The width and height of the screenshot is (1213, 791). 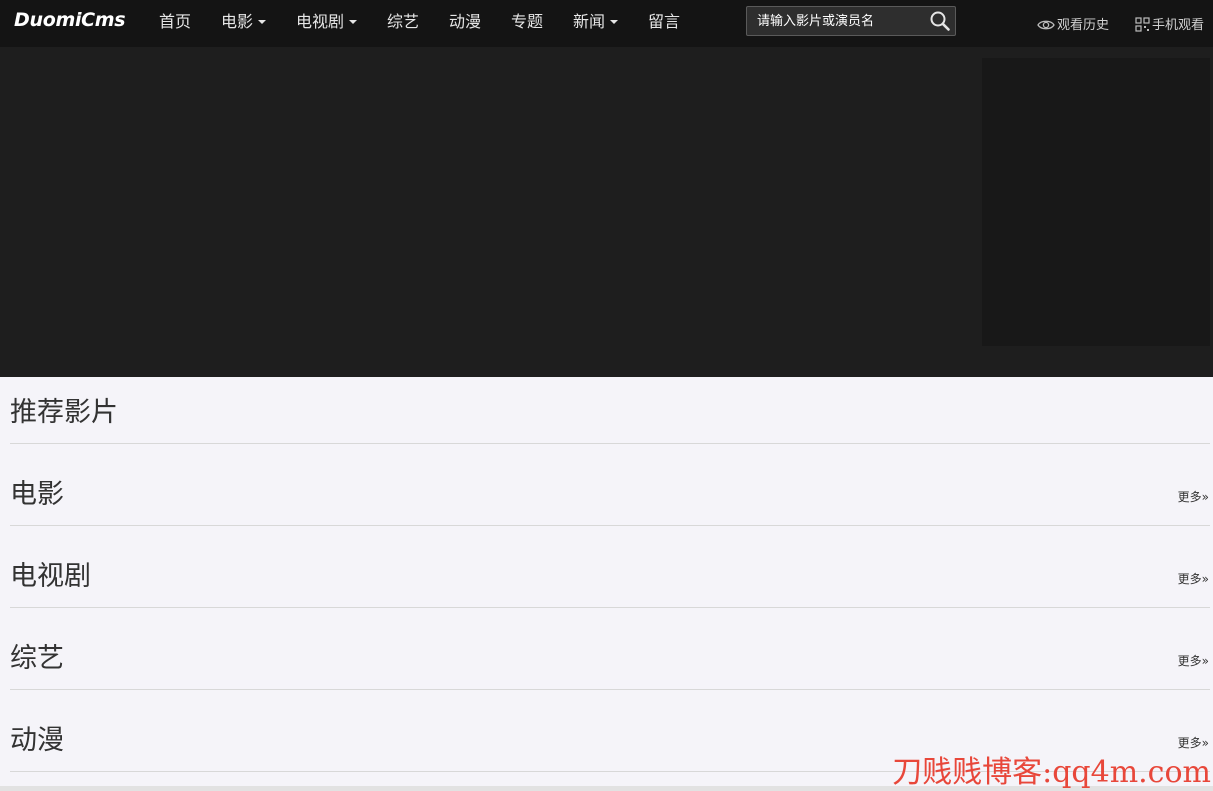 I want to click on nav-item-guestbook: 留言, so click(x=664, y=22).